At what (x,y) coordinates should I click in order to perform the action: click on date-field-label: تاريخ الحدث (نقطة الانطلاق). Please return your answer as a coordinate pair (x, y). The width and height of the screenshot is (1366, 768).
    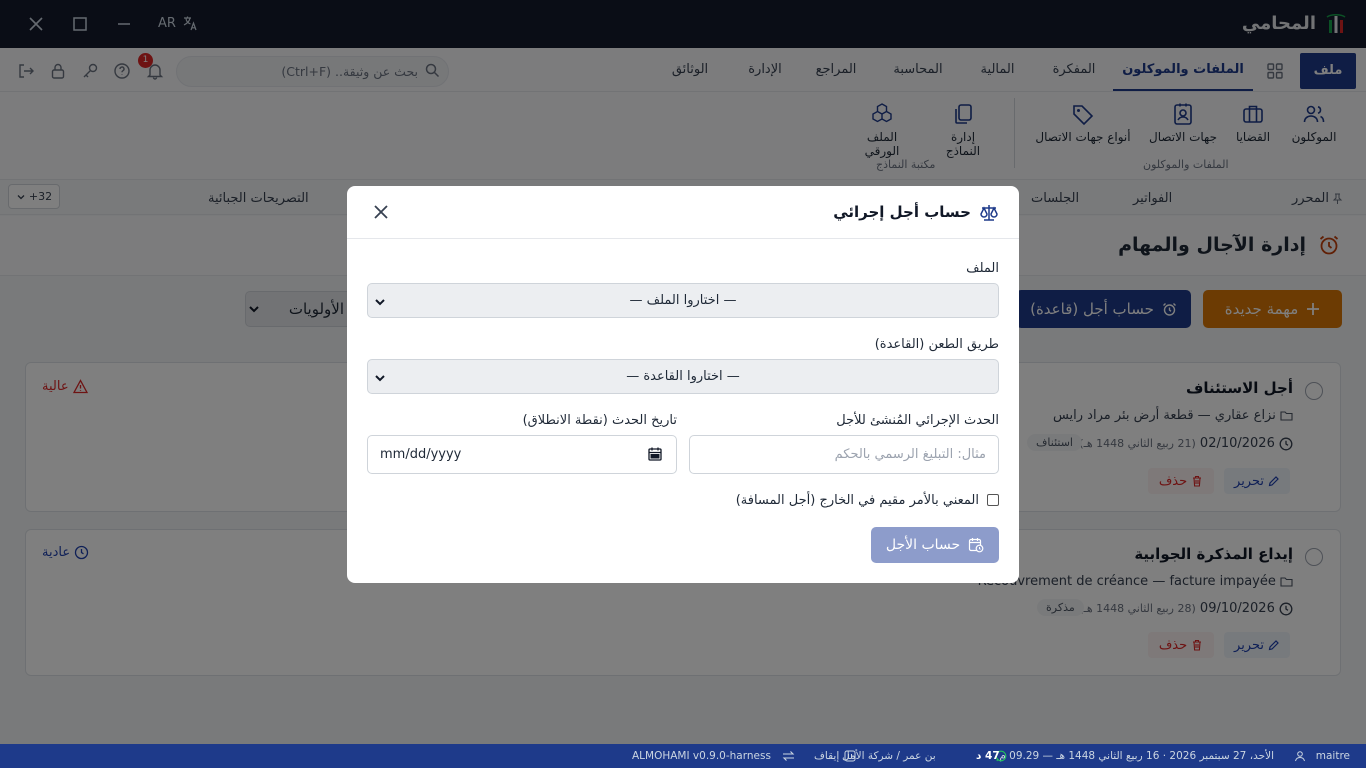
    Looking at the image, I should click on (599, 420).